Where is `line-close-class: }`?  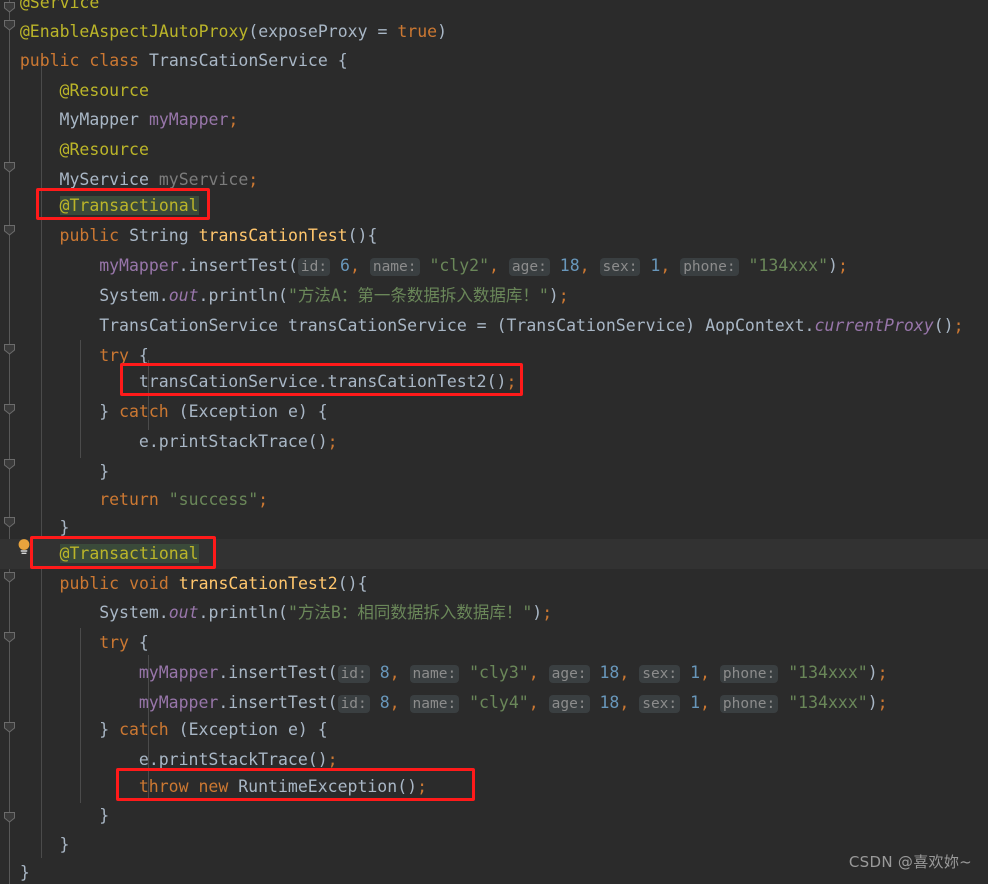
line-close-class: } is located at coordinates (494, 871).